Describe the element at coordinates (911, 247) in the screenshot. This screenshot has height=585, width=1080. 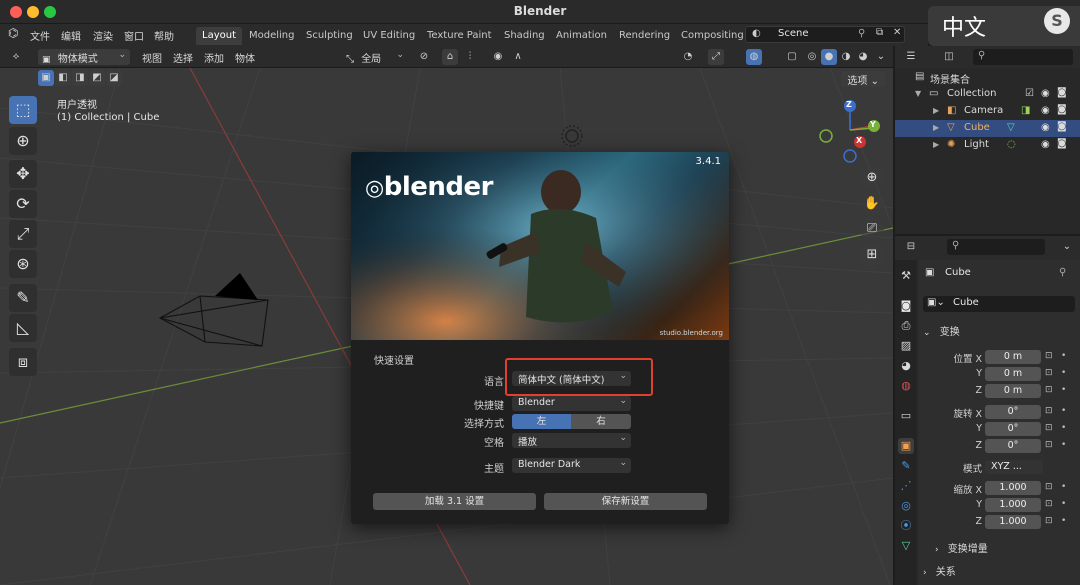
I see `properties-editor-icon: ⊟` at that location.